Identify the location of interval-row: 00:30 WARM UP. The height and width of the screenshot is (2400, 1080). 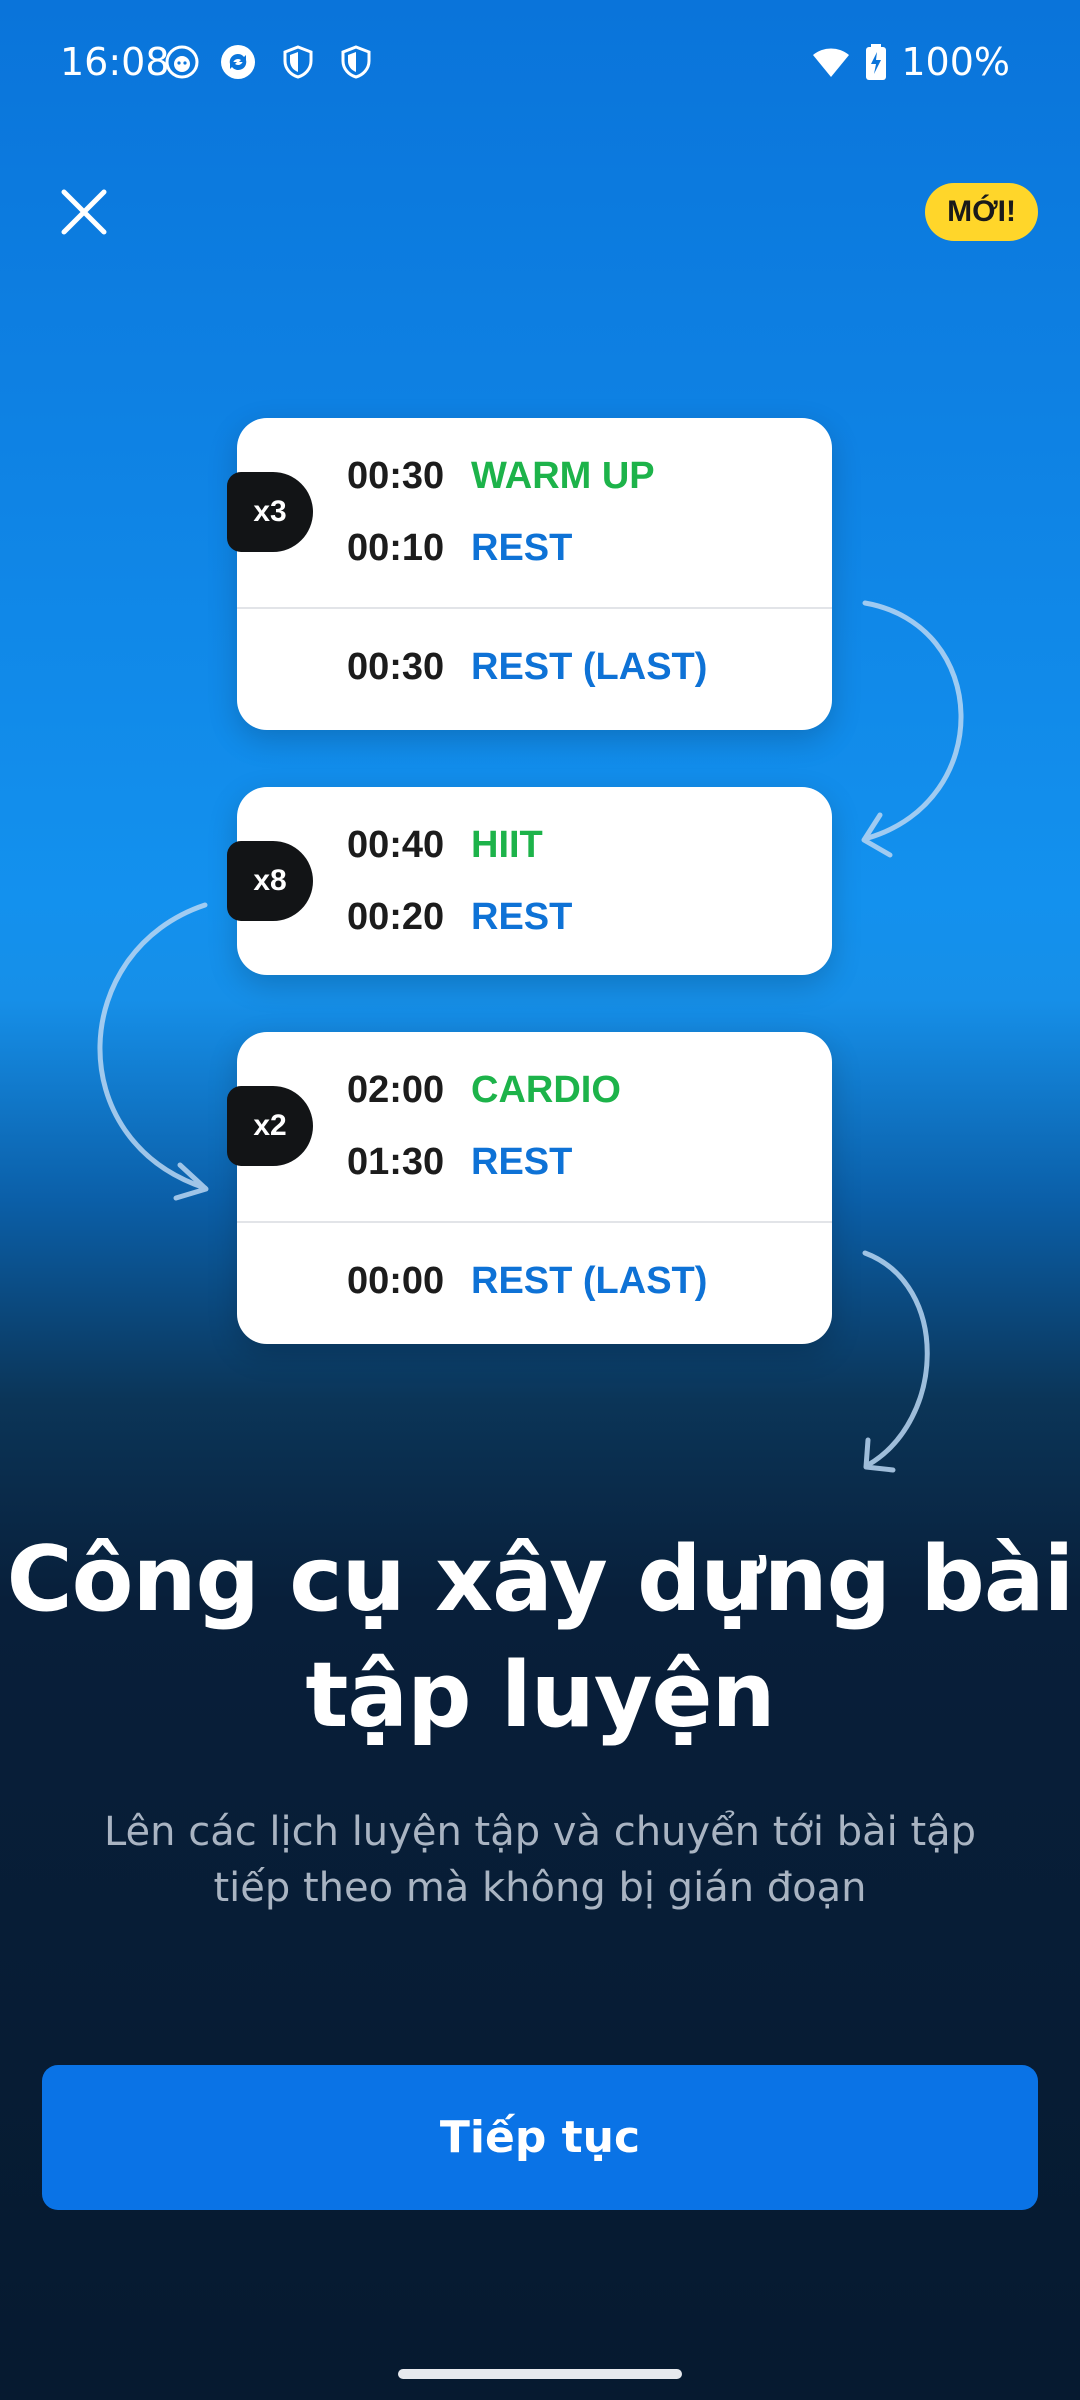
(501, 476).